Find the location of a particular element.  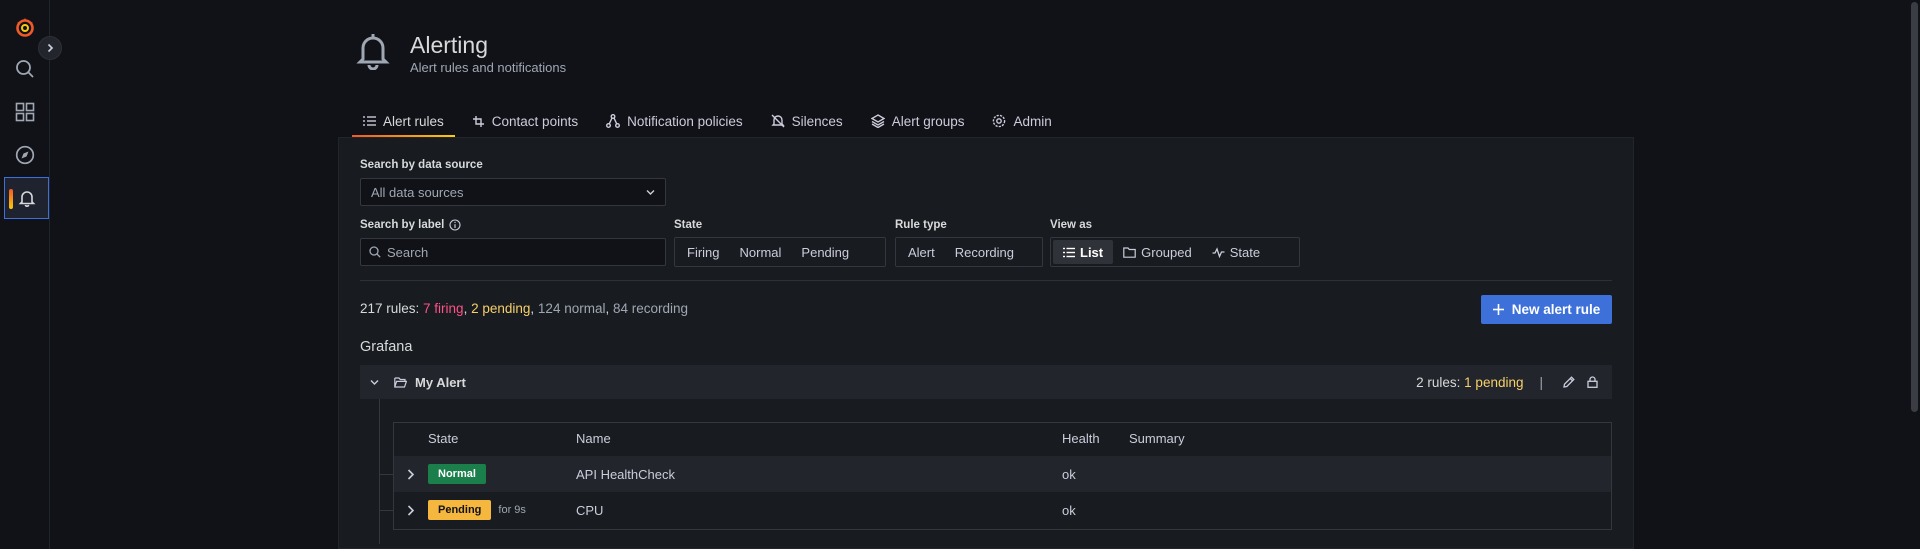

state-cell: Normal is located at coordinates (457, 474).